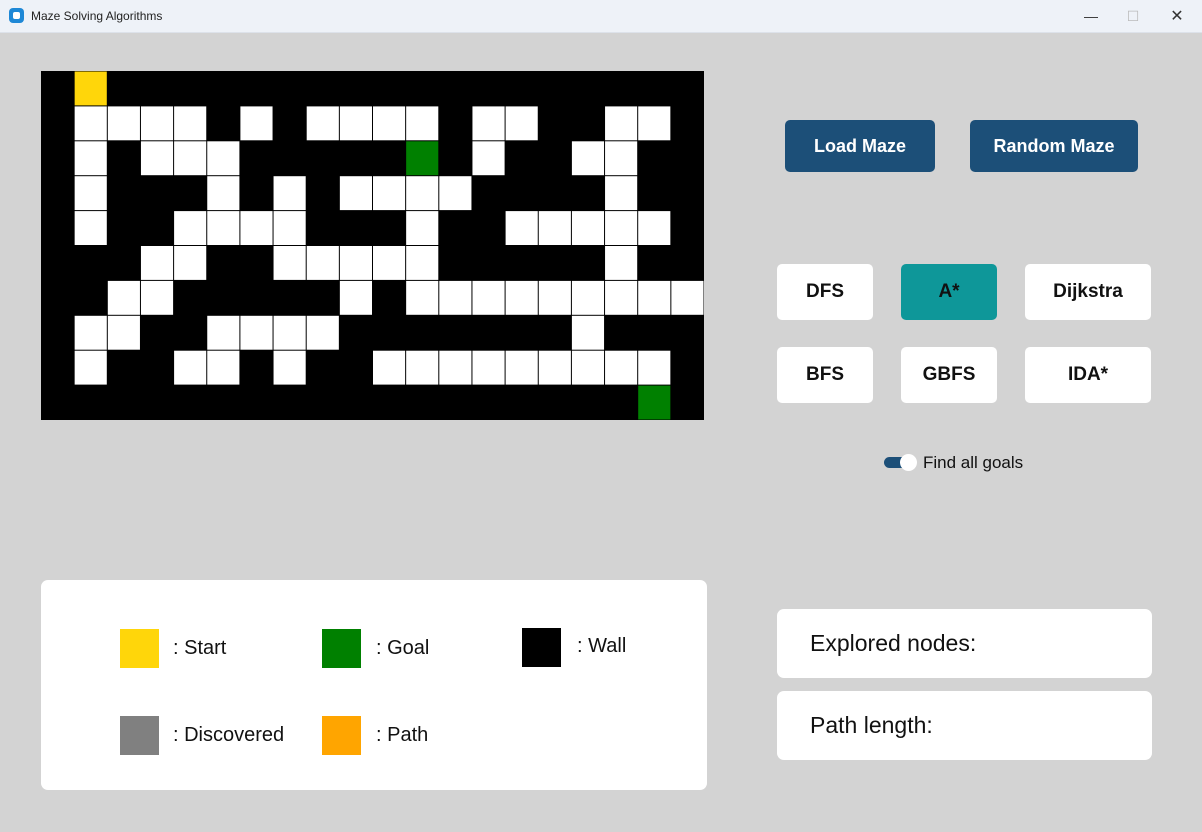  Describe the element at coordinates (949, 375) in the screenshot. I see `gbfs-button: GBFS` at that location.